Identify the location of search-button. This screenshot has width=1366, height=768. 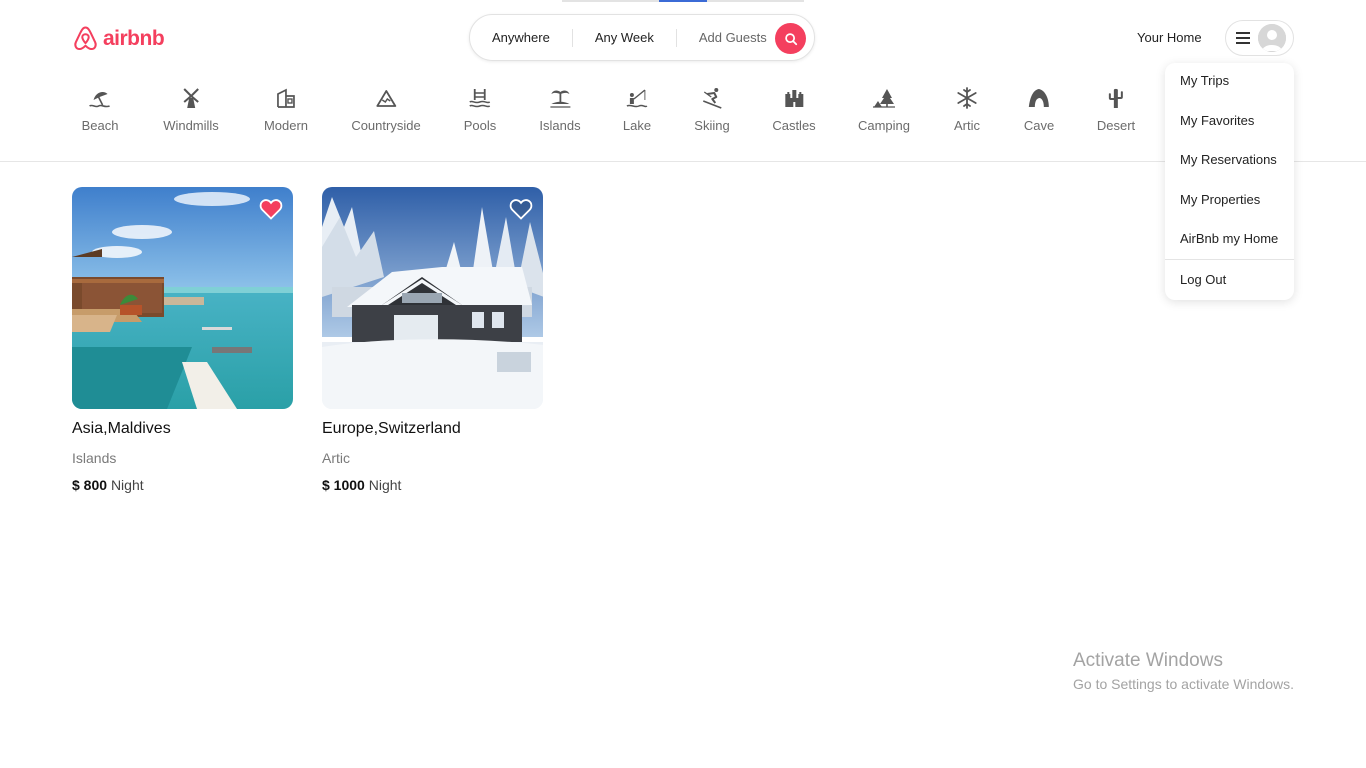
(790, 38).